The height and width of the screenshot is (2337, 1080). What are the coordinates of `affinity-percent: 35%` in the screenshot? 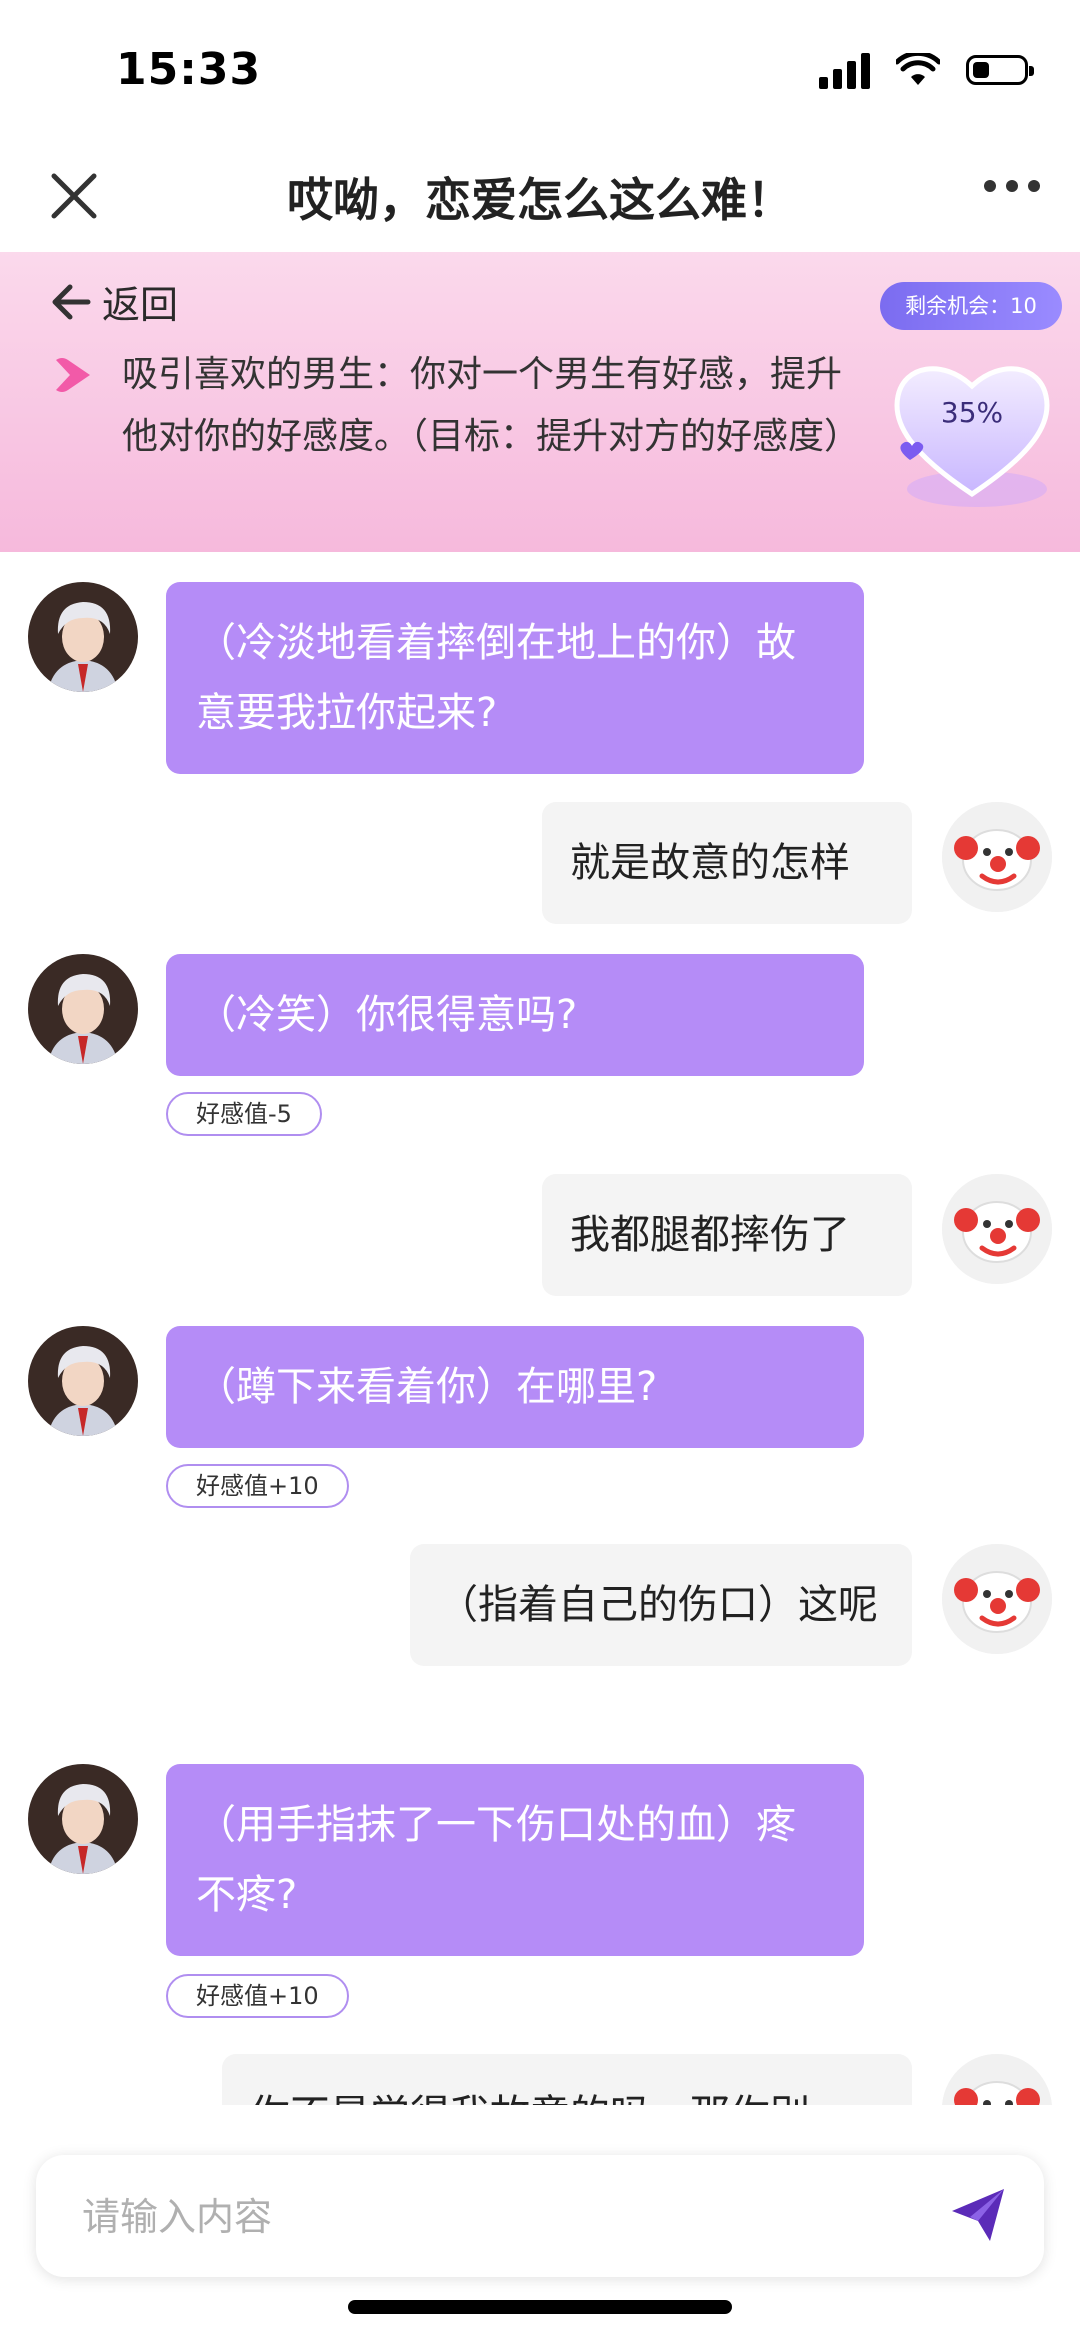 It's located at (972, 412).